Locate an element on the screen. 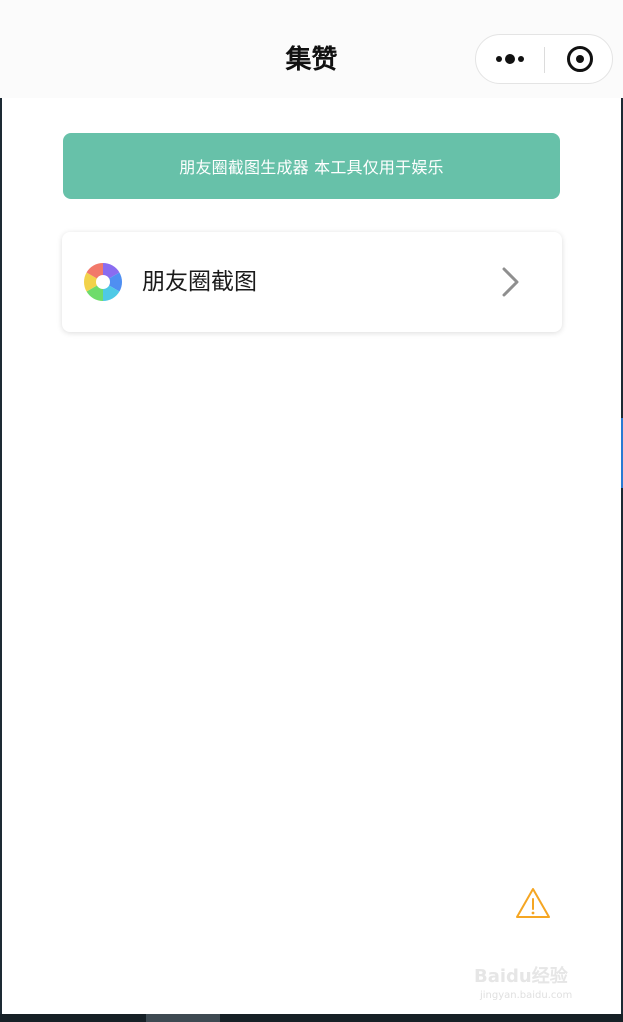 The height and width of the screenshot is (1022, 623). list-item-label: 朋友圈截图 is located at coordinates (199, 282).